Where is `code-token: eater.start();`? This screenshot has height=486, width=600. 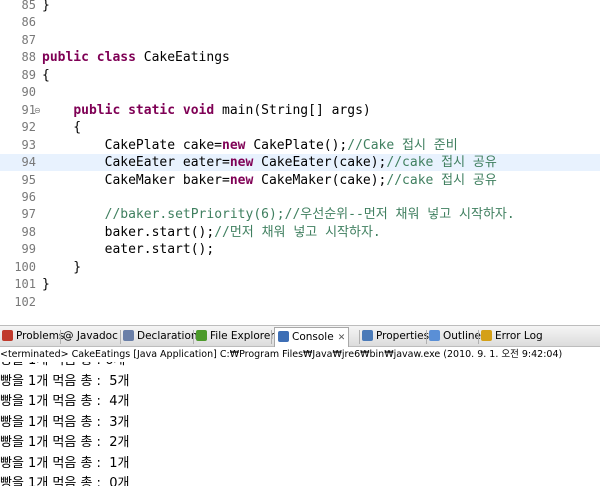
code-token: eater.start(); is located at coordinates (128, 250).